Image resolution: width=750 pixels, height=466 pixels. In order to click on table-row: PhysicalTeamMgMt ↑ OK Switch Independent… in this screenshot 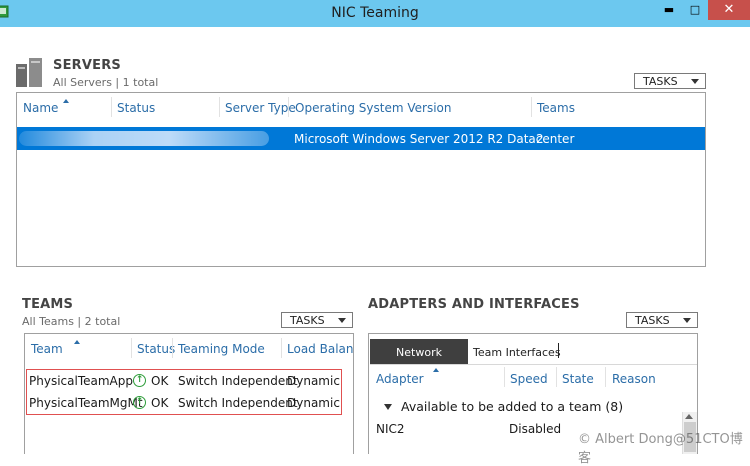, I will do `click(183, 404)`.